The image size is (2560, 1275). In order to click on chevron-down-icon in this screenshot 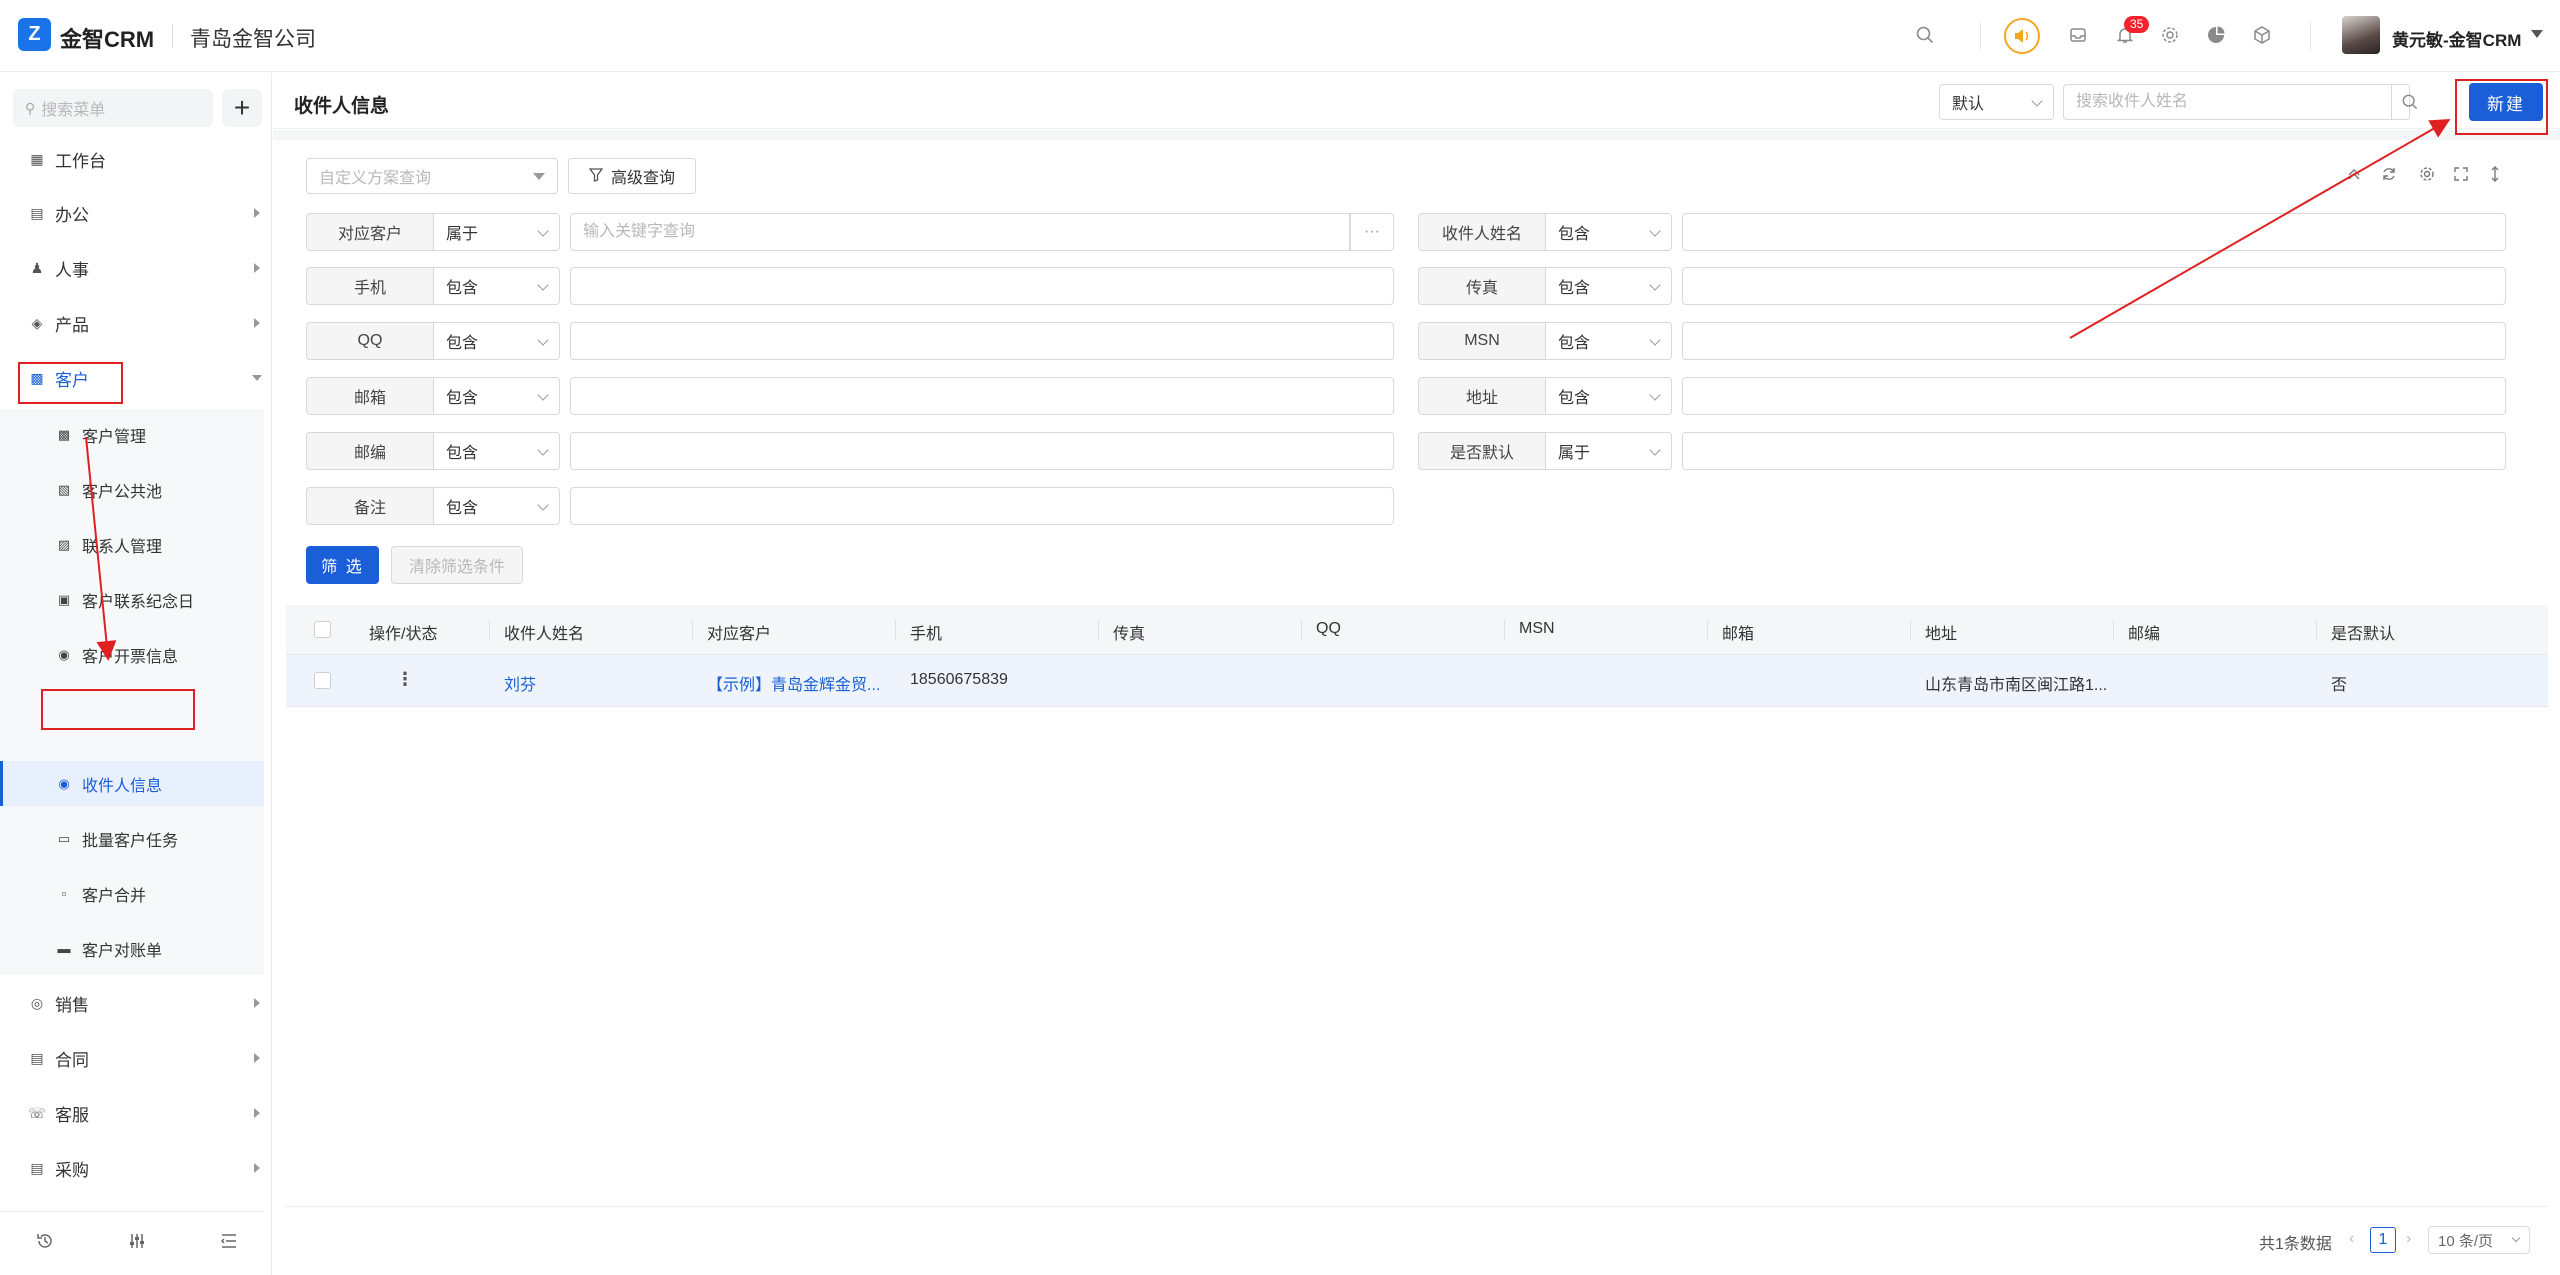, I will do `click(2537, 34)`.